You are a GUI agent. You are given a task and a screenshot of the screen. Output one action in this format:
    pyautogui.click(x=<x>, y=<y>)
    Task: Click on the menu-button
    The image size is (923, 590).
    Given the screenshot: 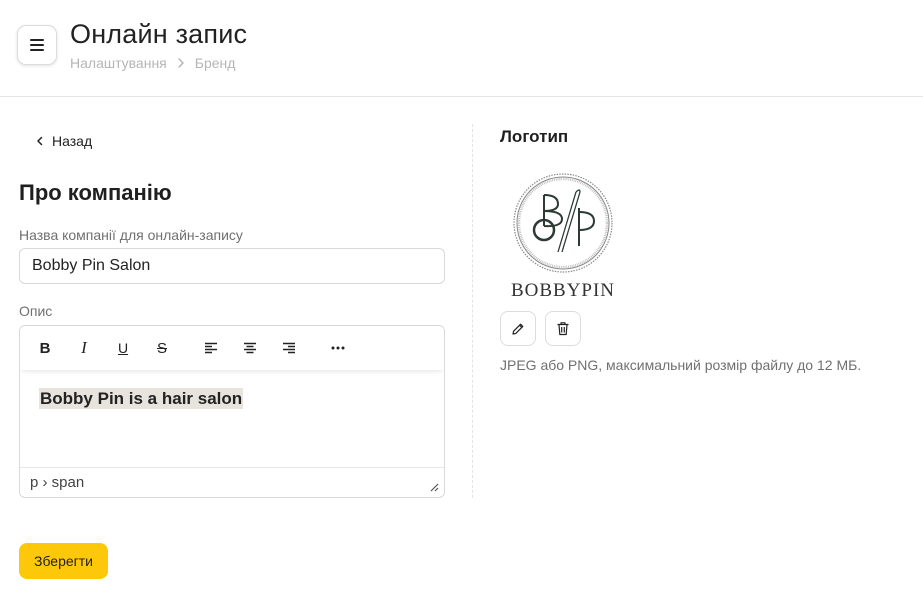 What is the action you would take?
    pyautogui.click(x=37, y=45)
    